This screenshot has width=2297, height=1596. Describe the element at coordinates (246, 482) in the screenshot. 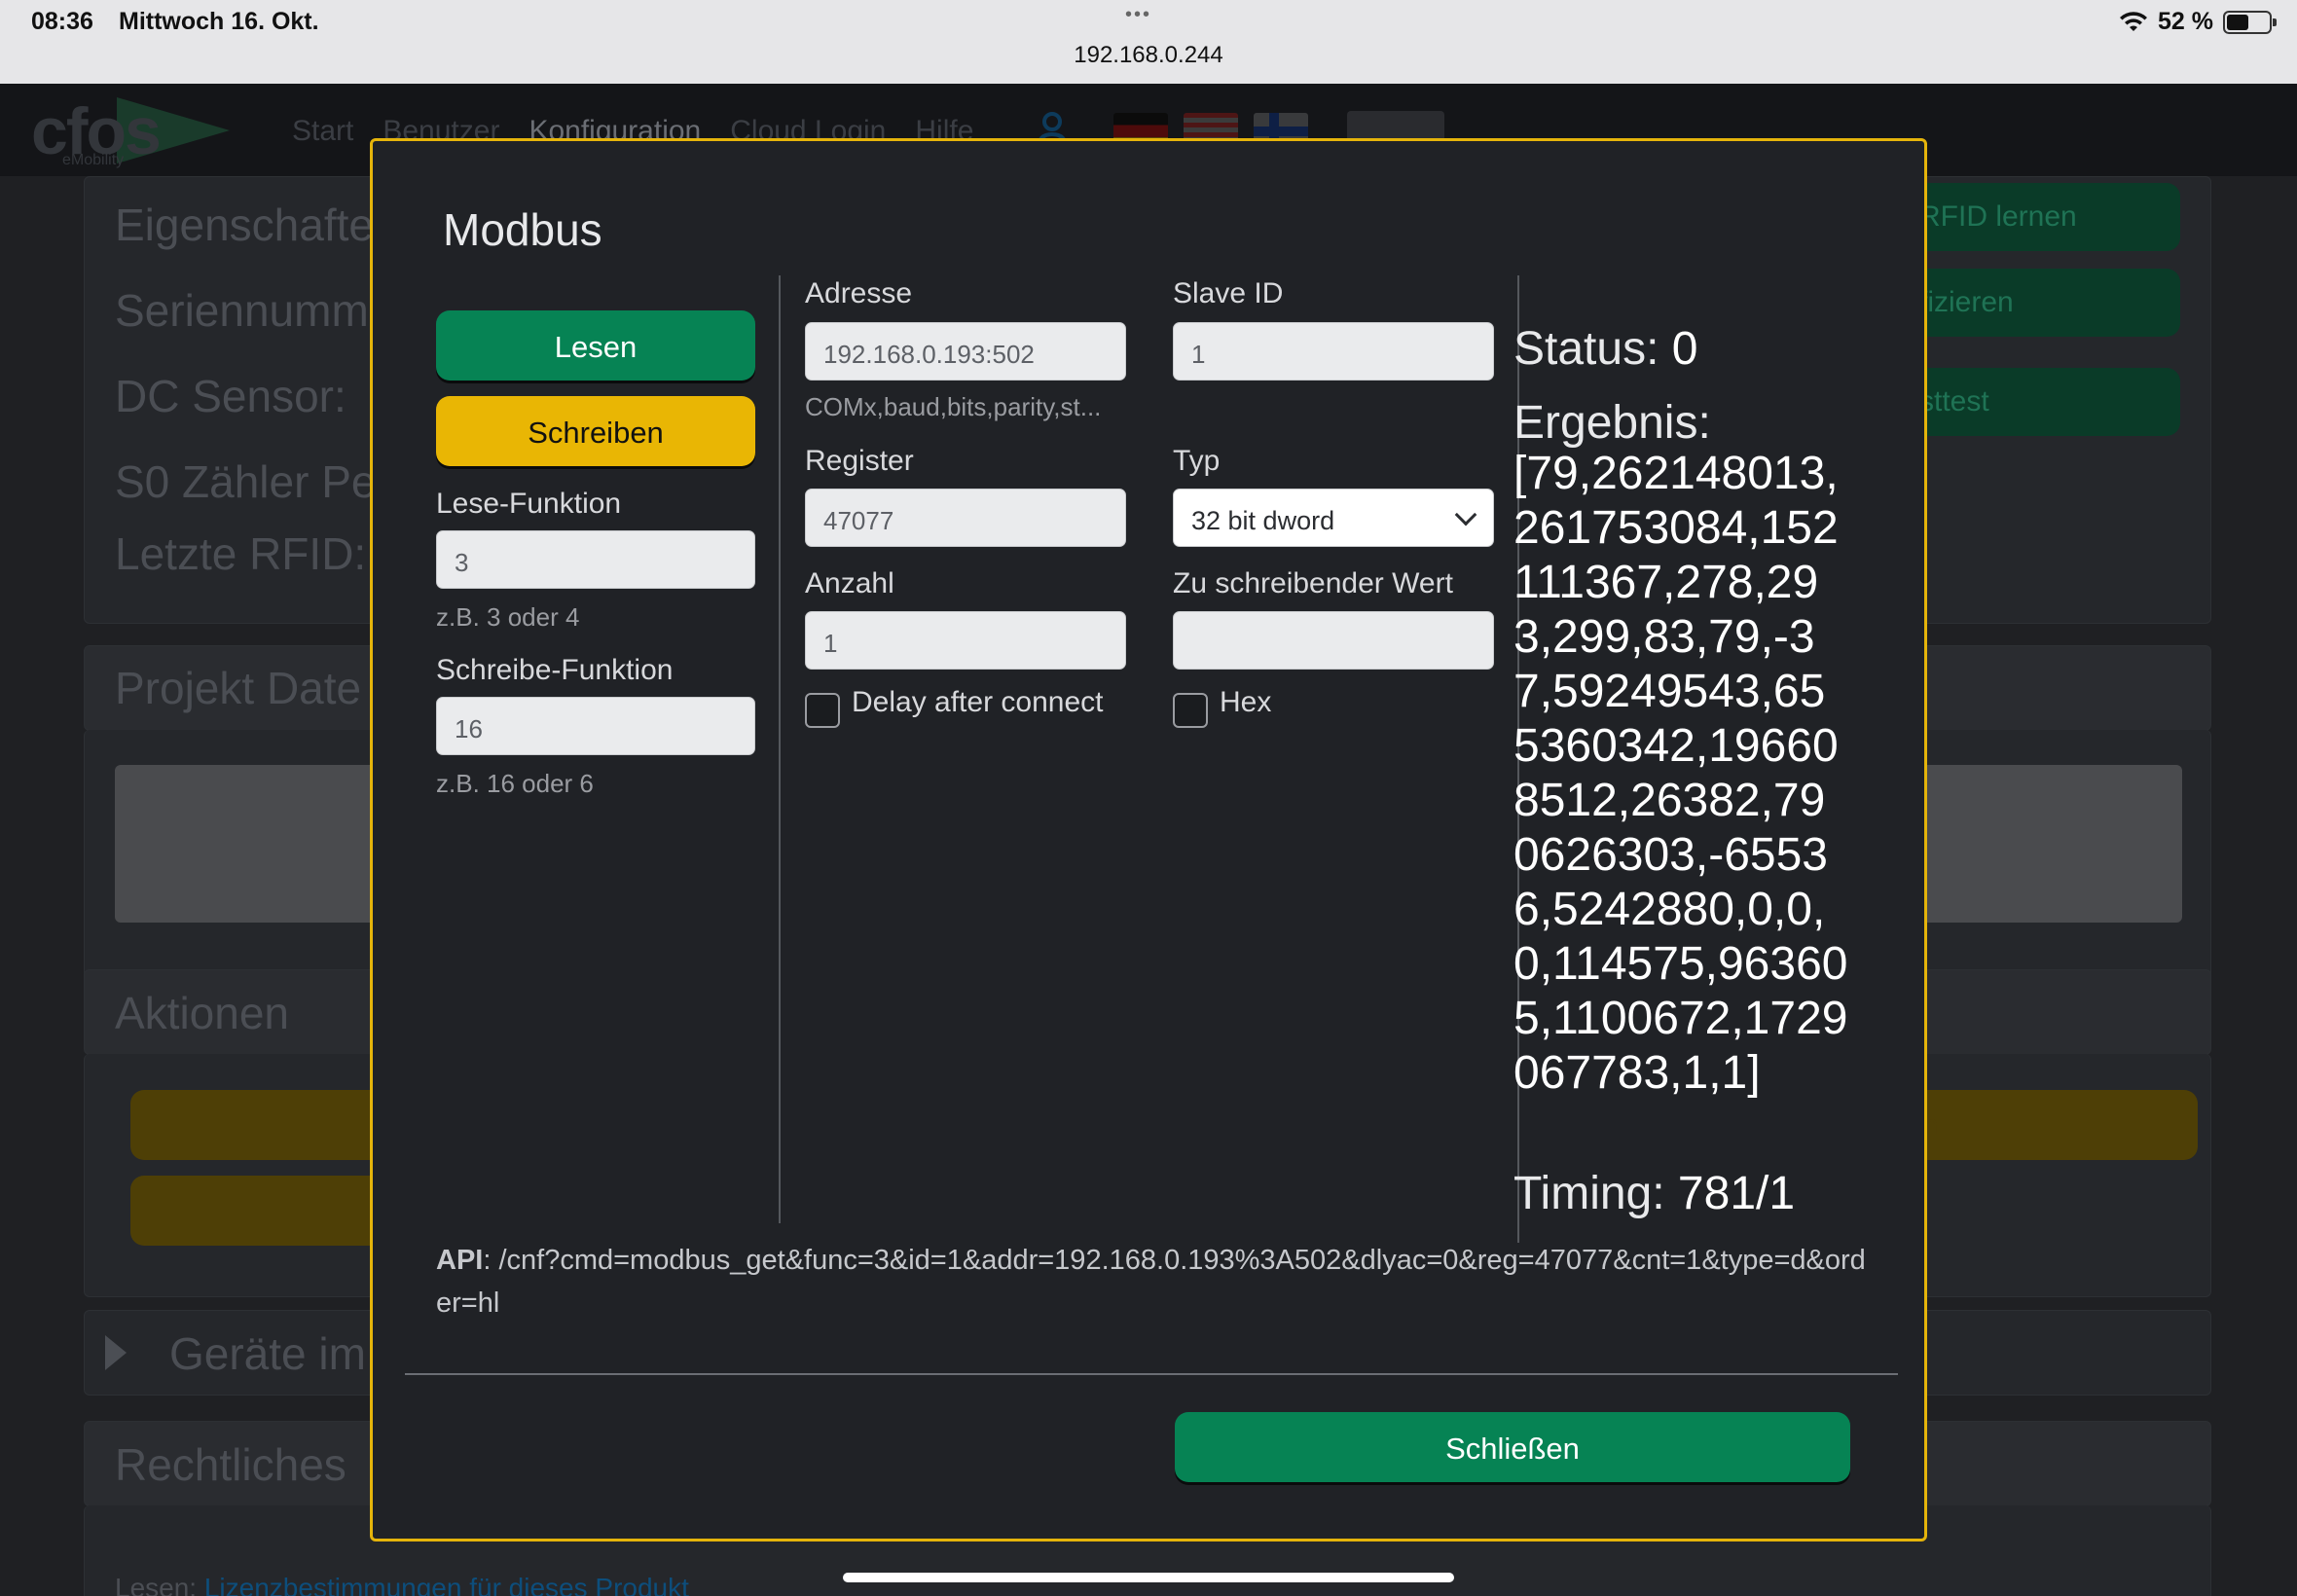

I see `bg-row-s0-meter: S0 Zähler Pe` at that location.